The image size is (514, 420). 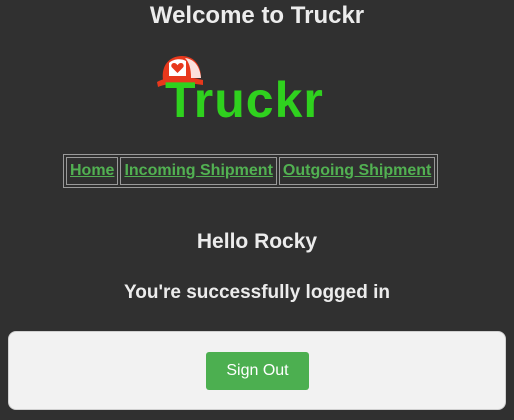 I want to click on sign-out-button: Sign Out, so click(x=257, y=371).